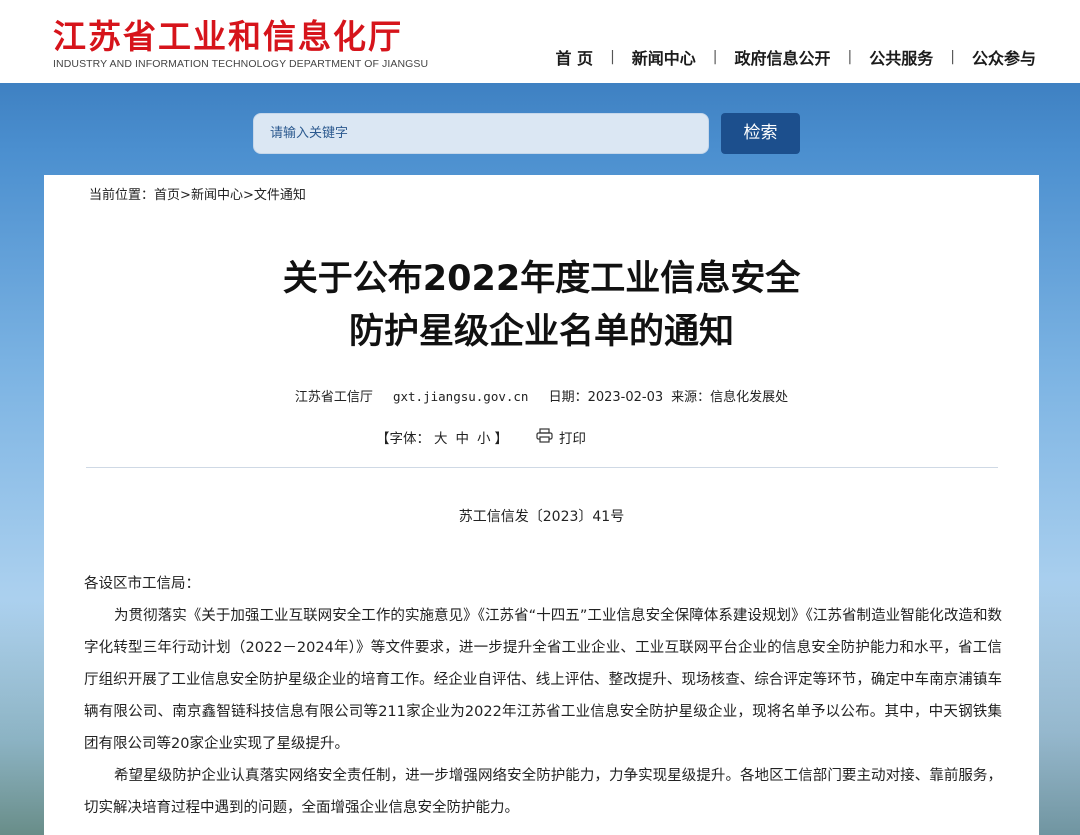  Describe the element at coordinates (460, 396) in the screenshot. I see `article-site: gxt.jiangsu.gov.cn` at that location.